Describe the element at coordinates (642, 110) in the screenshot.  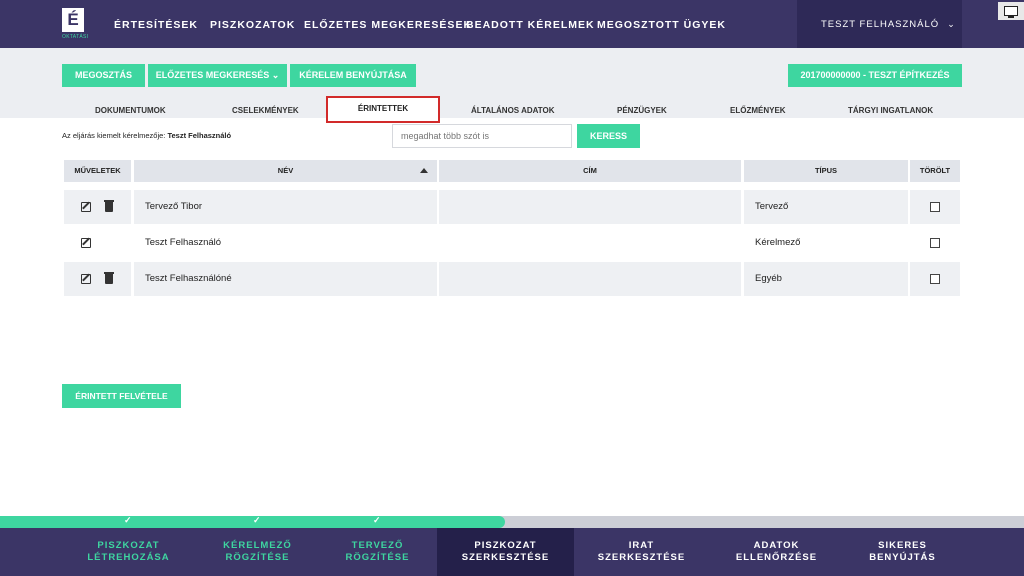
I see `tab-finances: PÉNZÜGYEK` at that location.